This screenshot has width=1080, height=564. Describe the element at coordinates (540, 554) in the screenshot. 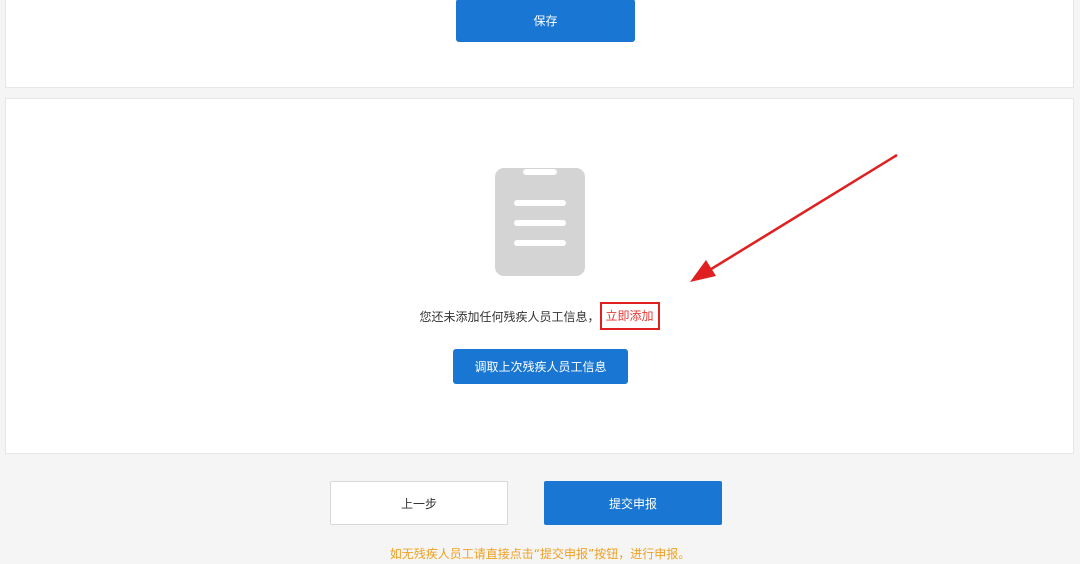

I see `submit-hint: 如无残疾人员工请直接点击“提交申报”按钮，进行申报。` at that location.